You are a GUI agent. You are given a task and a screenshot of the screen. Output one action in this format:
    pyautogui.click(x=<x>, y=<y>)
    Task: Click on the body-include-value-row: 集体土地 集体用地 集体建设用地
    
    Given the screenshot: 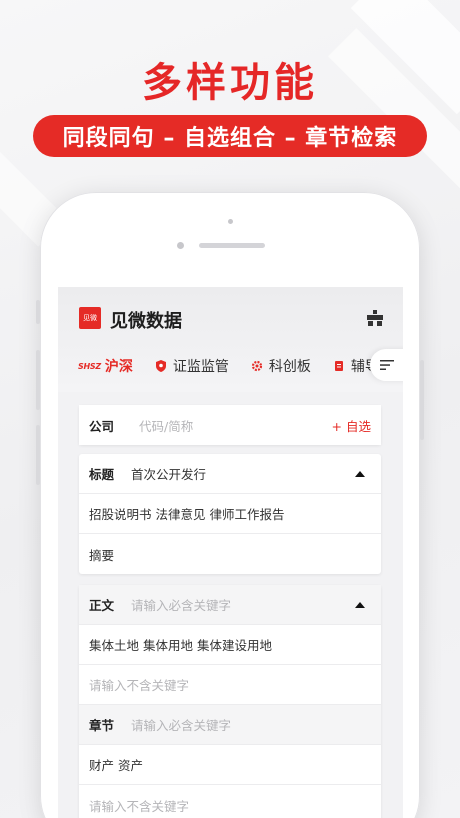 What is the action you would take?
    pyautogui.click(x=230, y=645)
    